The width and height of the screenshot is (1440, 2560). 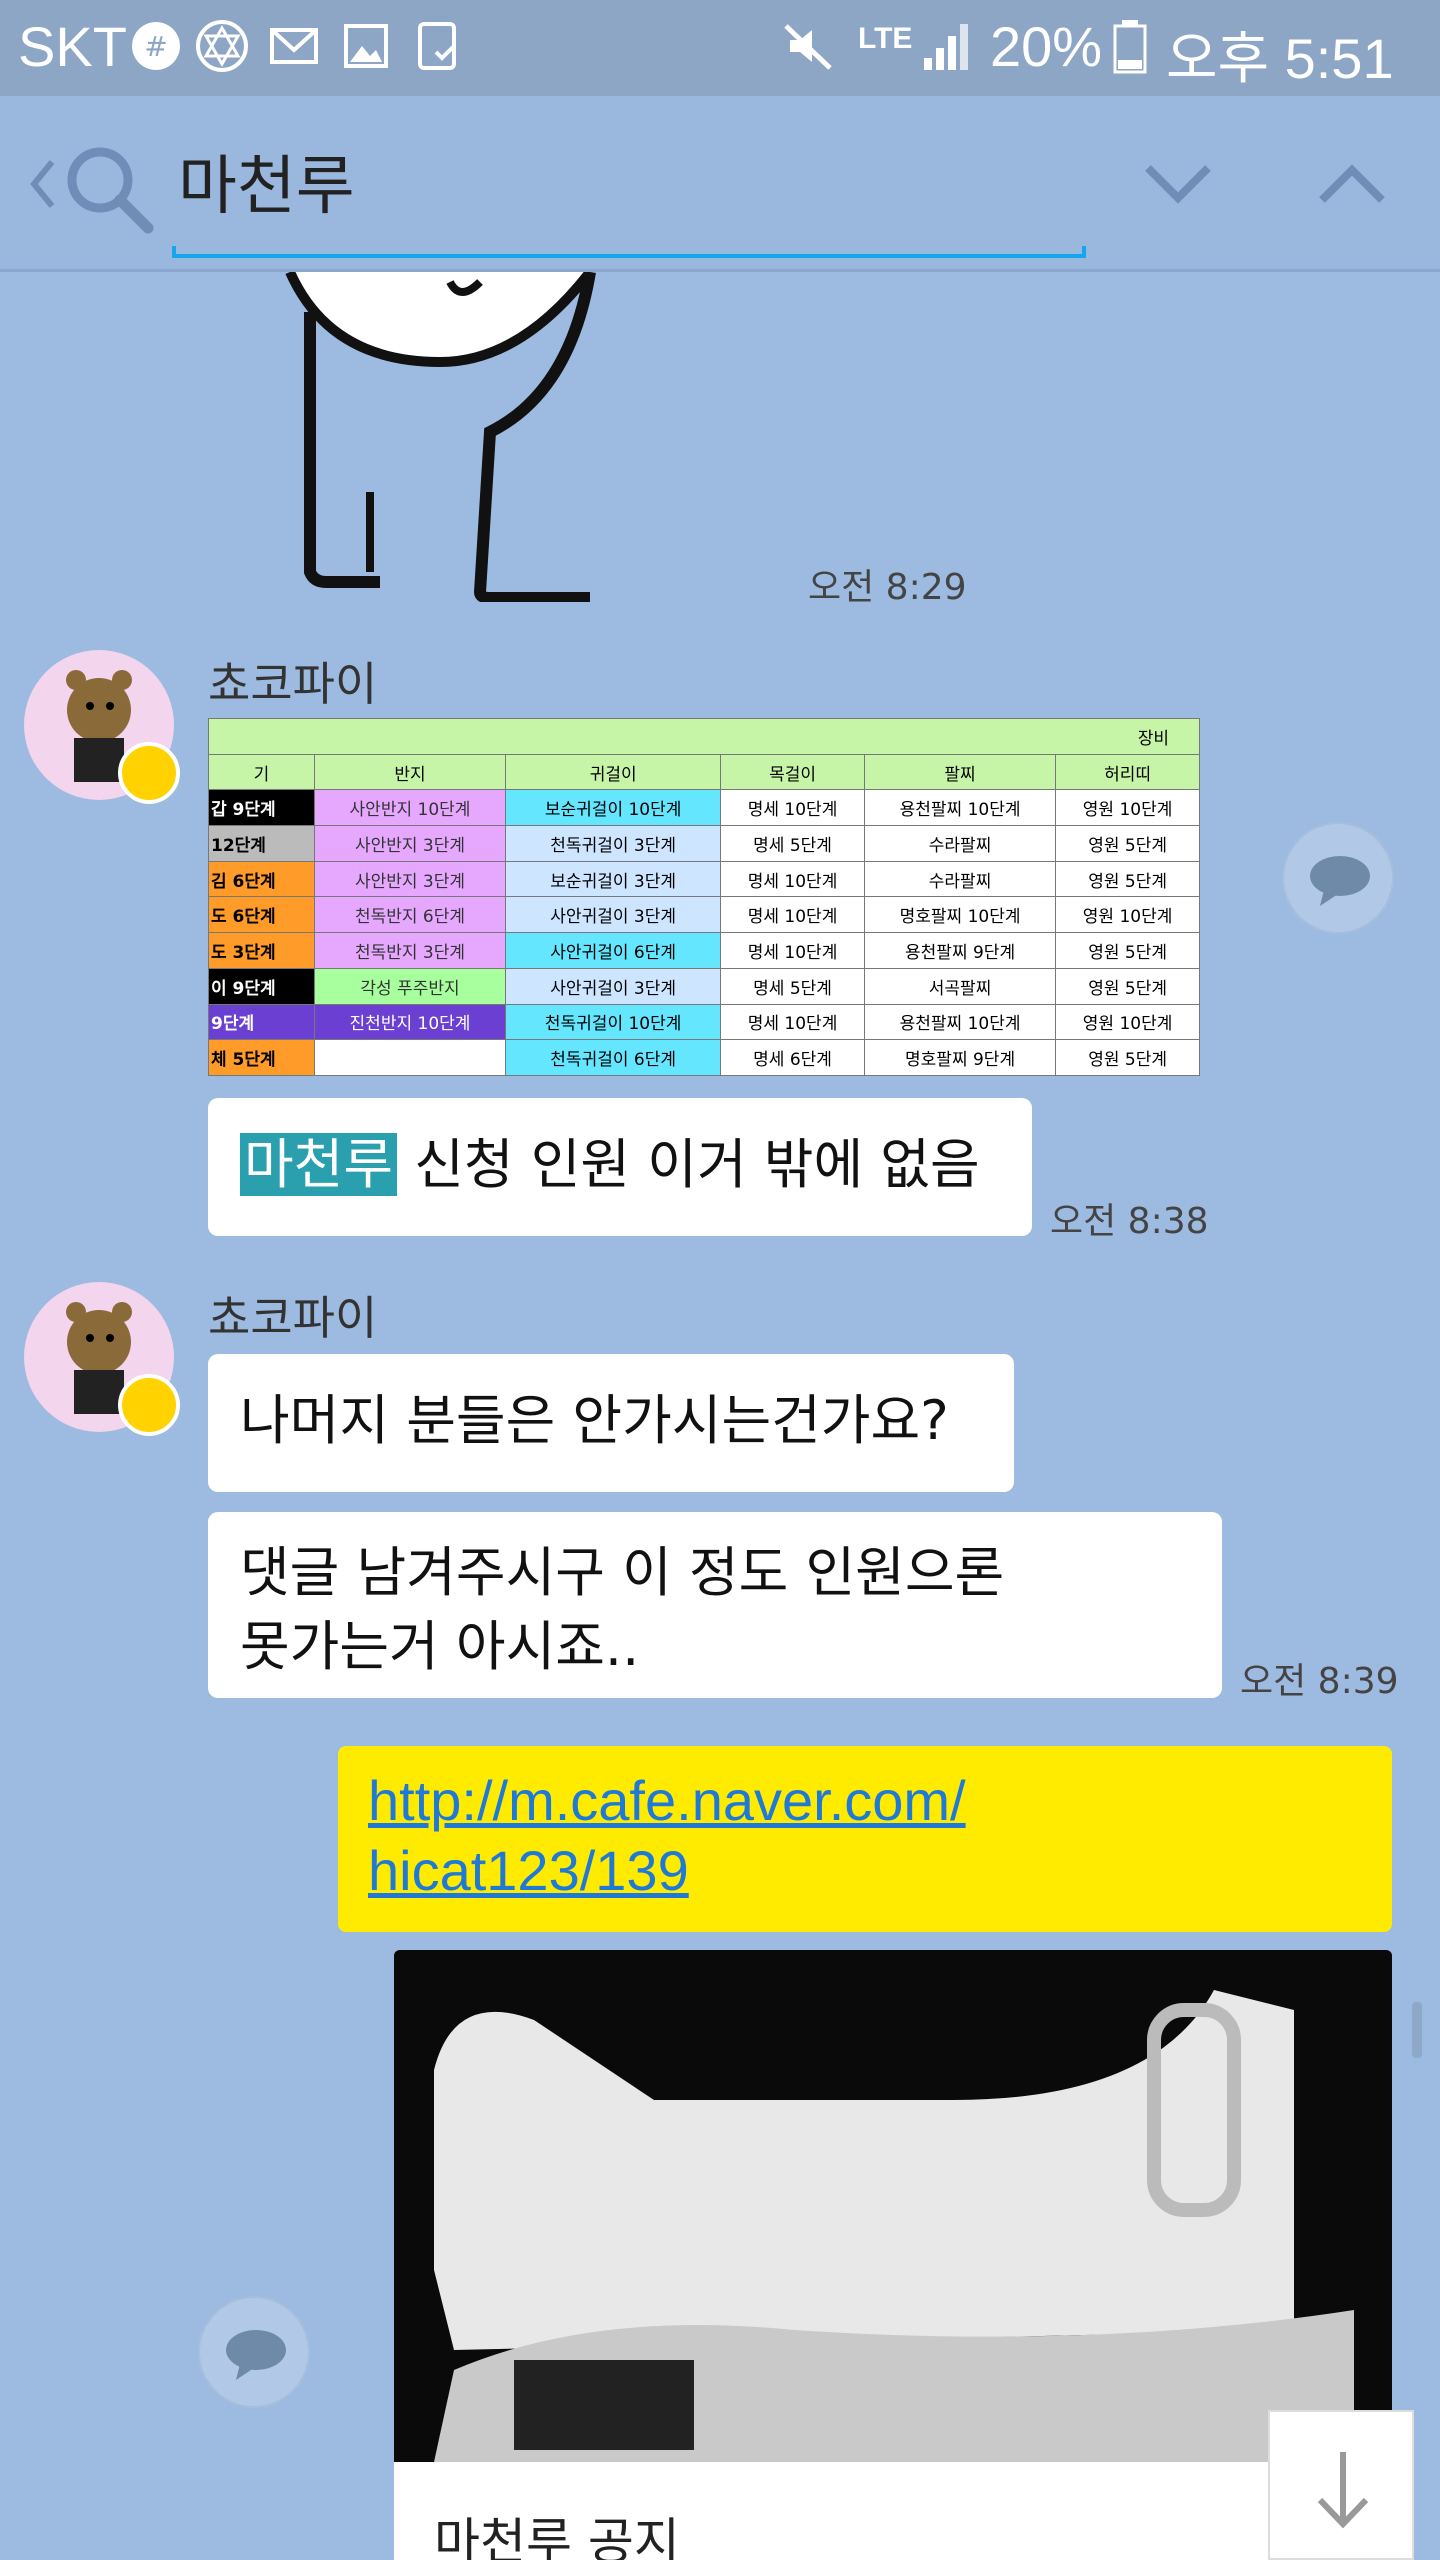 I want to click on table-header-cell: 허리띠, so click(x=1127, y=772).